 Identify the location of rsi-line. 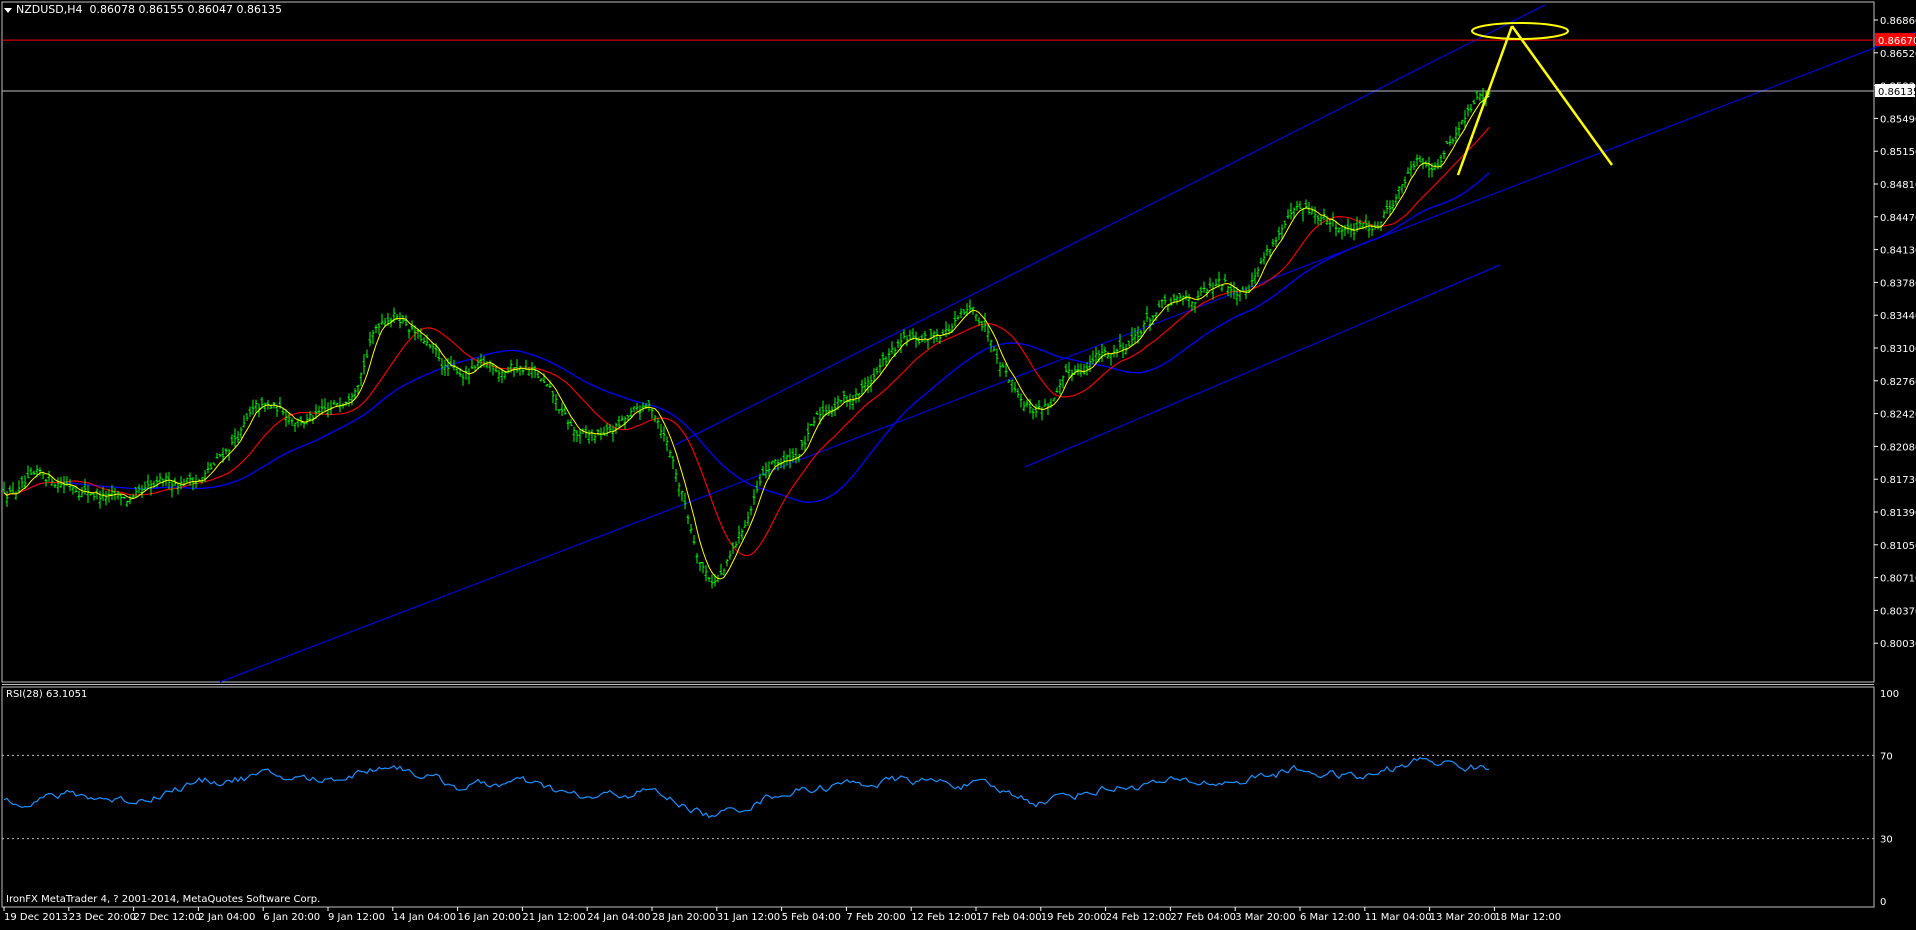
(746, 788).